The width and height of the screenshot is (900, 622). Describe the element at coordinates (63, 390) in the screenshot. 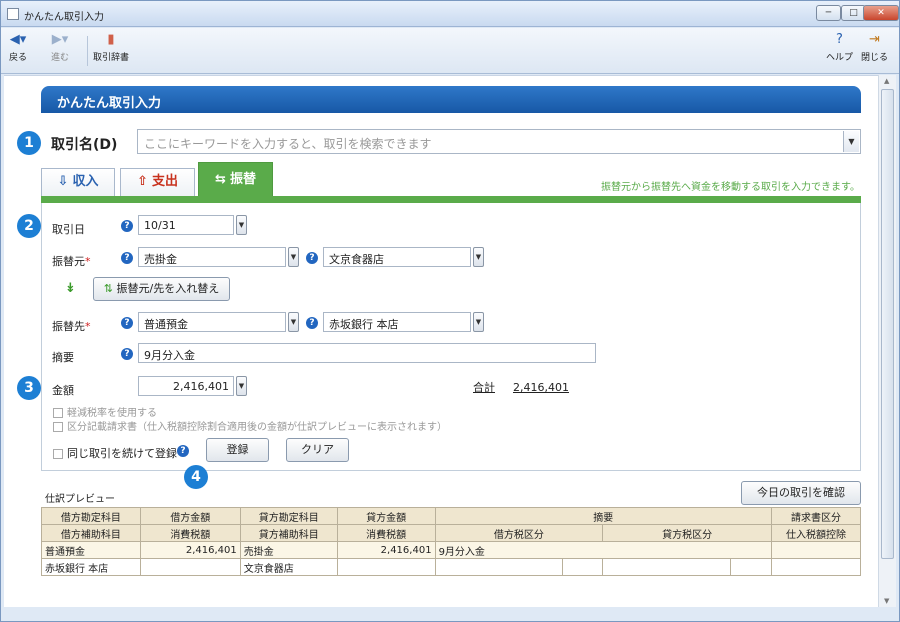

I see `amount-label: 金額` at that location.